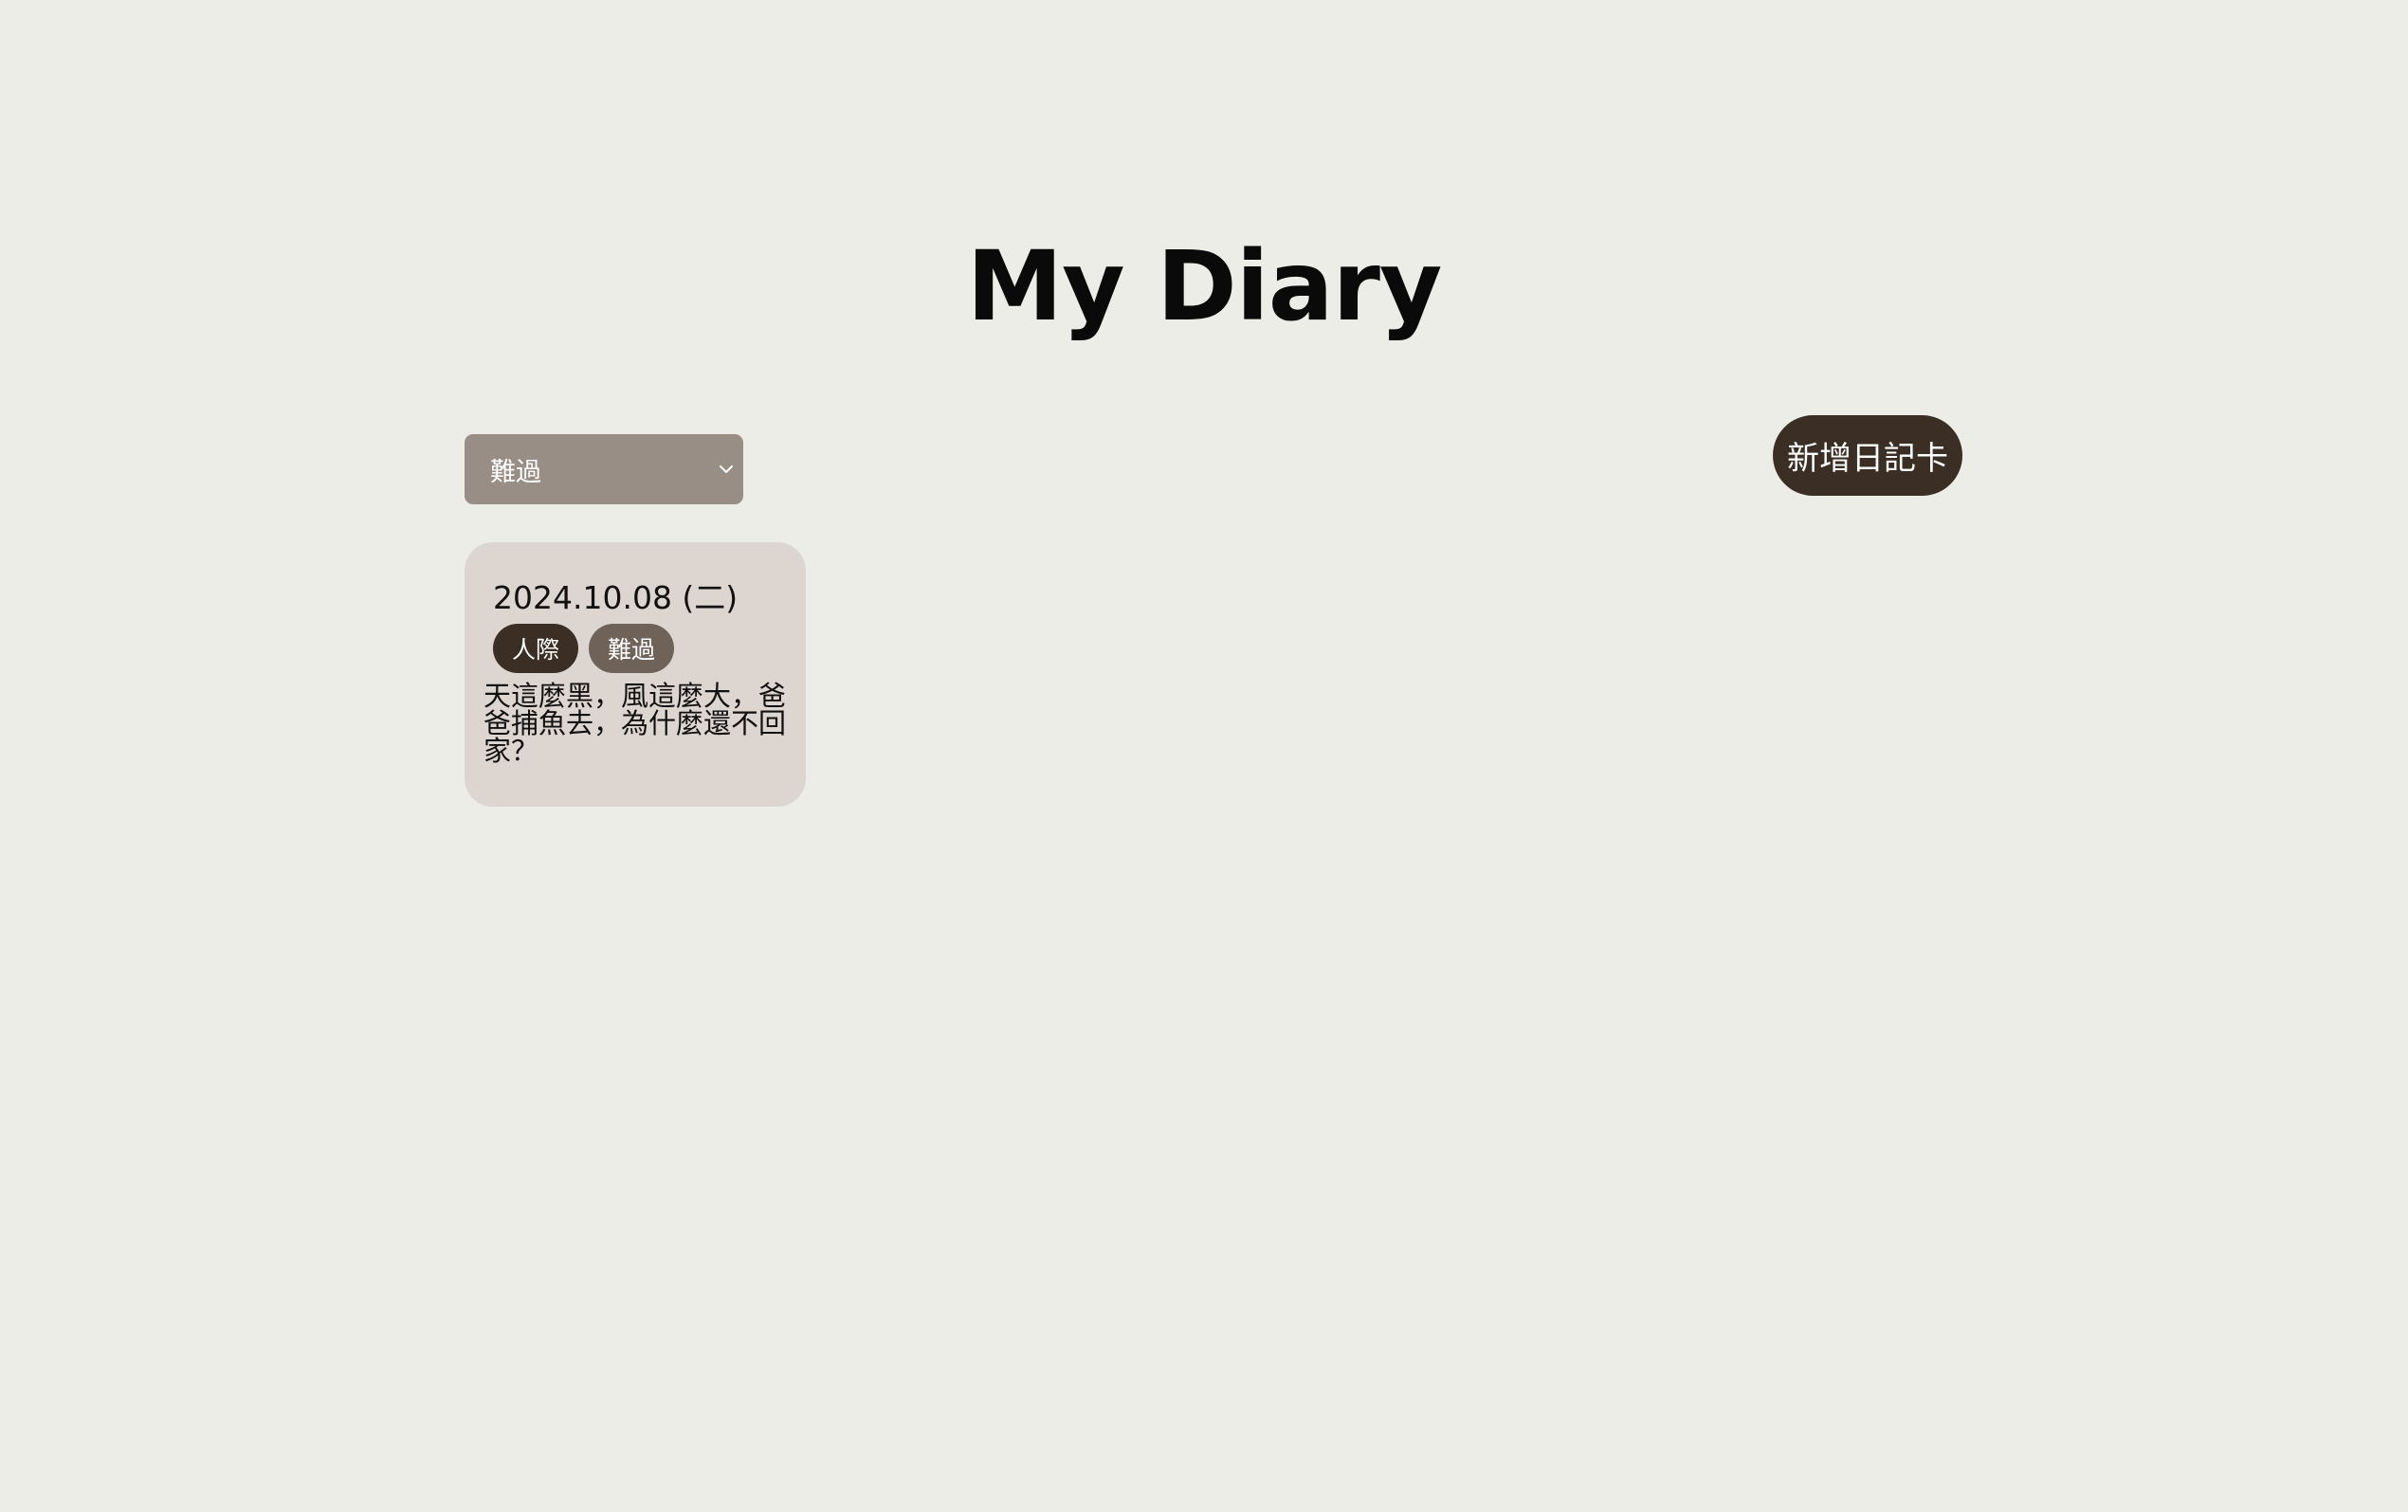 Image resolution: width=2408 pixels, height=1512 pixels. What do you see at coordinates (536, 648) in the screenshot?
I see `tag-relationship: 人際` at bounding box center [536, 648].